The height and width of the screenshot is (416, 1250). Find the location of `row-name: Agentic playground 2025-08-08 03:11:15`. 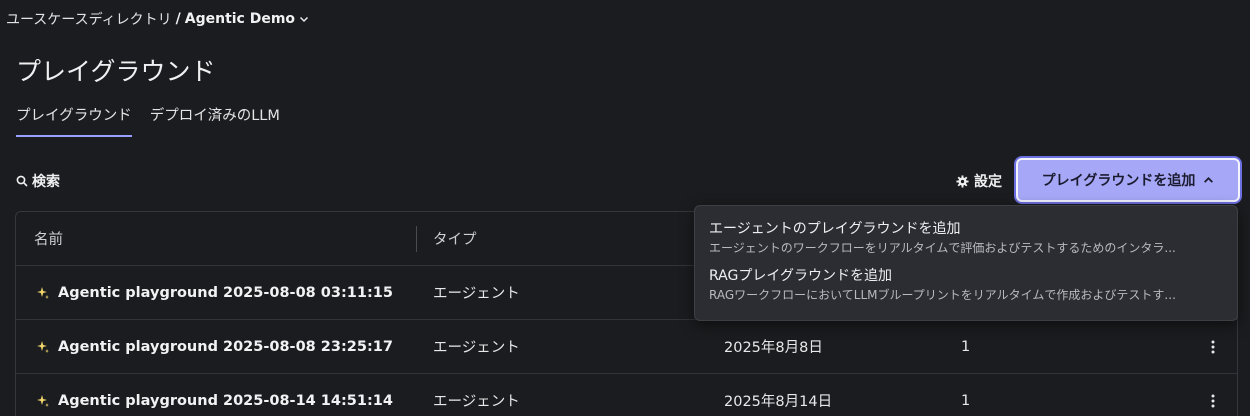

row-name: Agentic playground 2025-08-08 03:11:15 is located at coordinates (225, 292).